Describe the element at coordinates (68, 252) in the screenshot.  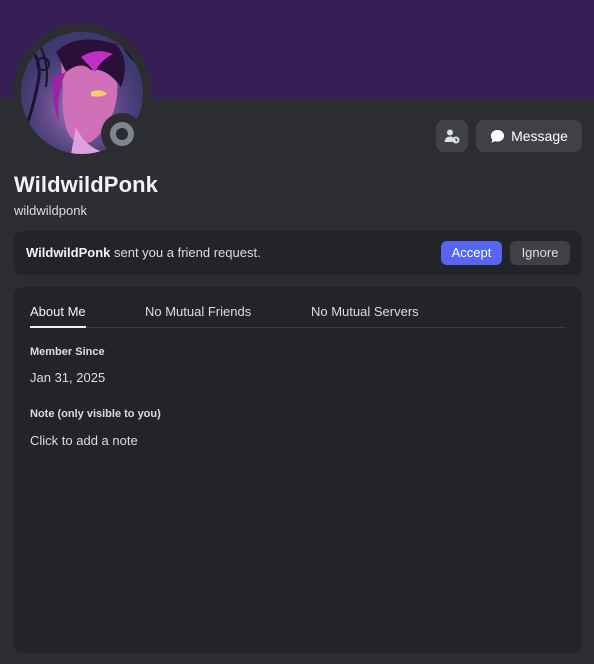
I see `friend-request-sender: WildwildPonk` at that location.